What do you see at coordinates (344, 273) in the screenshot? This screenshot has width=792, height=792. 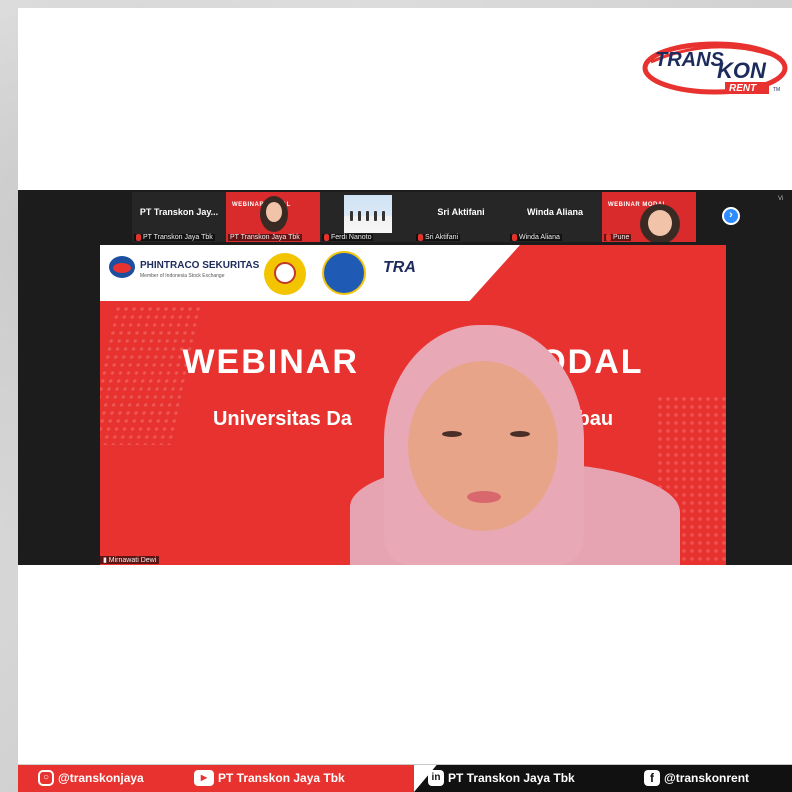 I see `institution-emblem` at bounding box center [344, 273].